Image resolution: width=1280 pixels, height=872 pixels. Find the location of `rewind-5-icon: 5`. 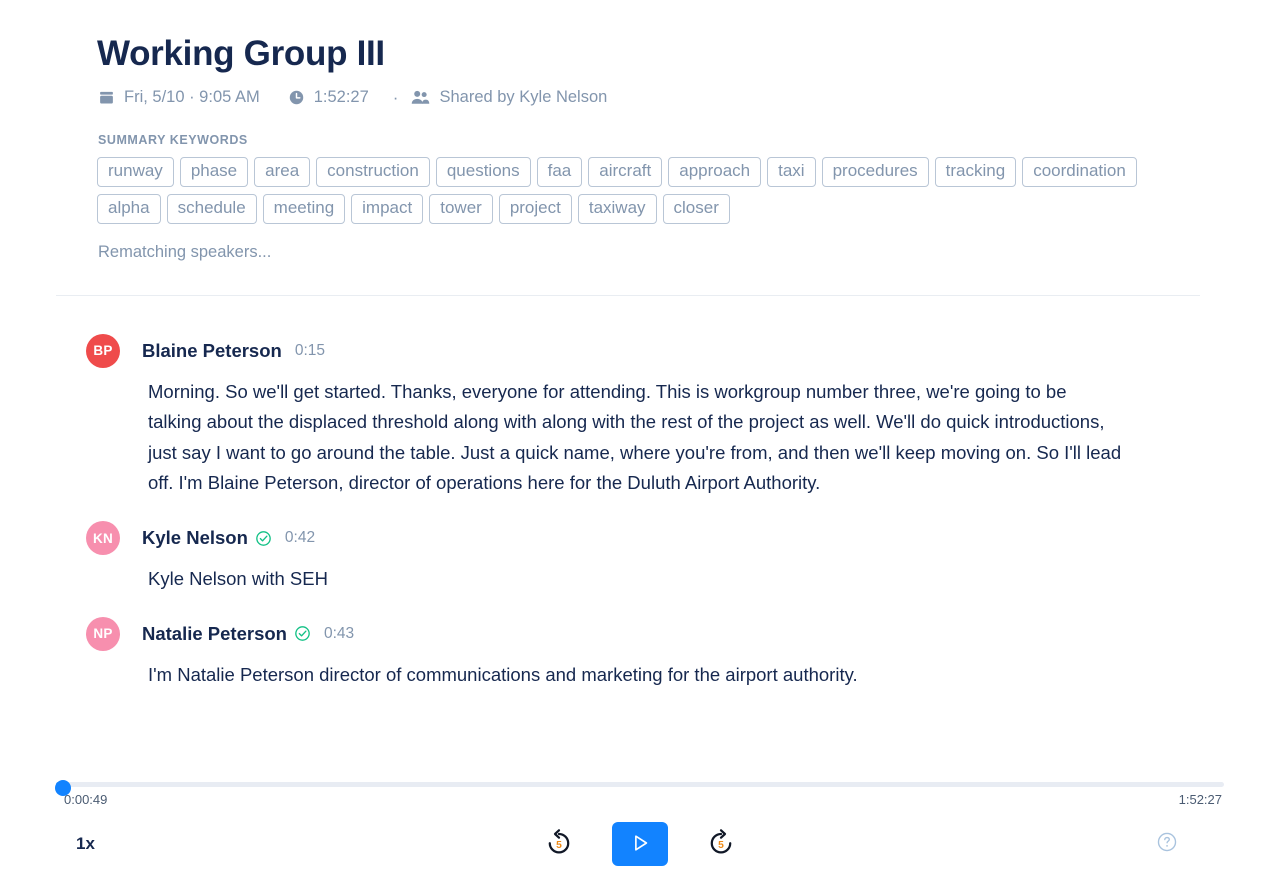

rewind-5-icon: 5 is located at coordinates (559, 844).